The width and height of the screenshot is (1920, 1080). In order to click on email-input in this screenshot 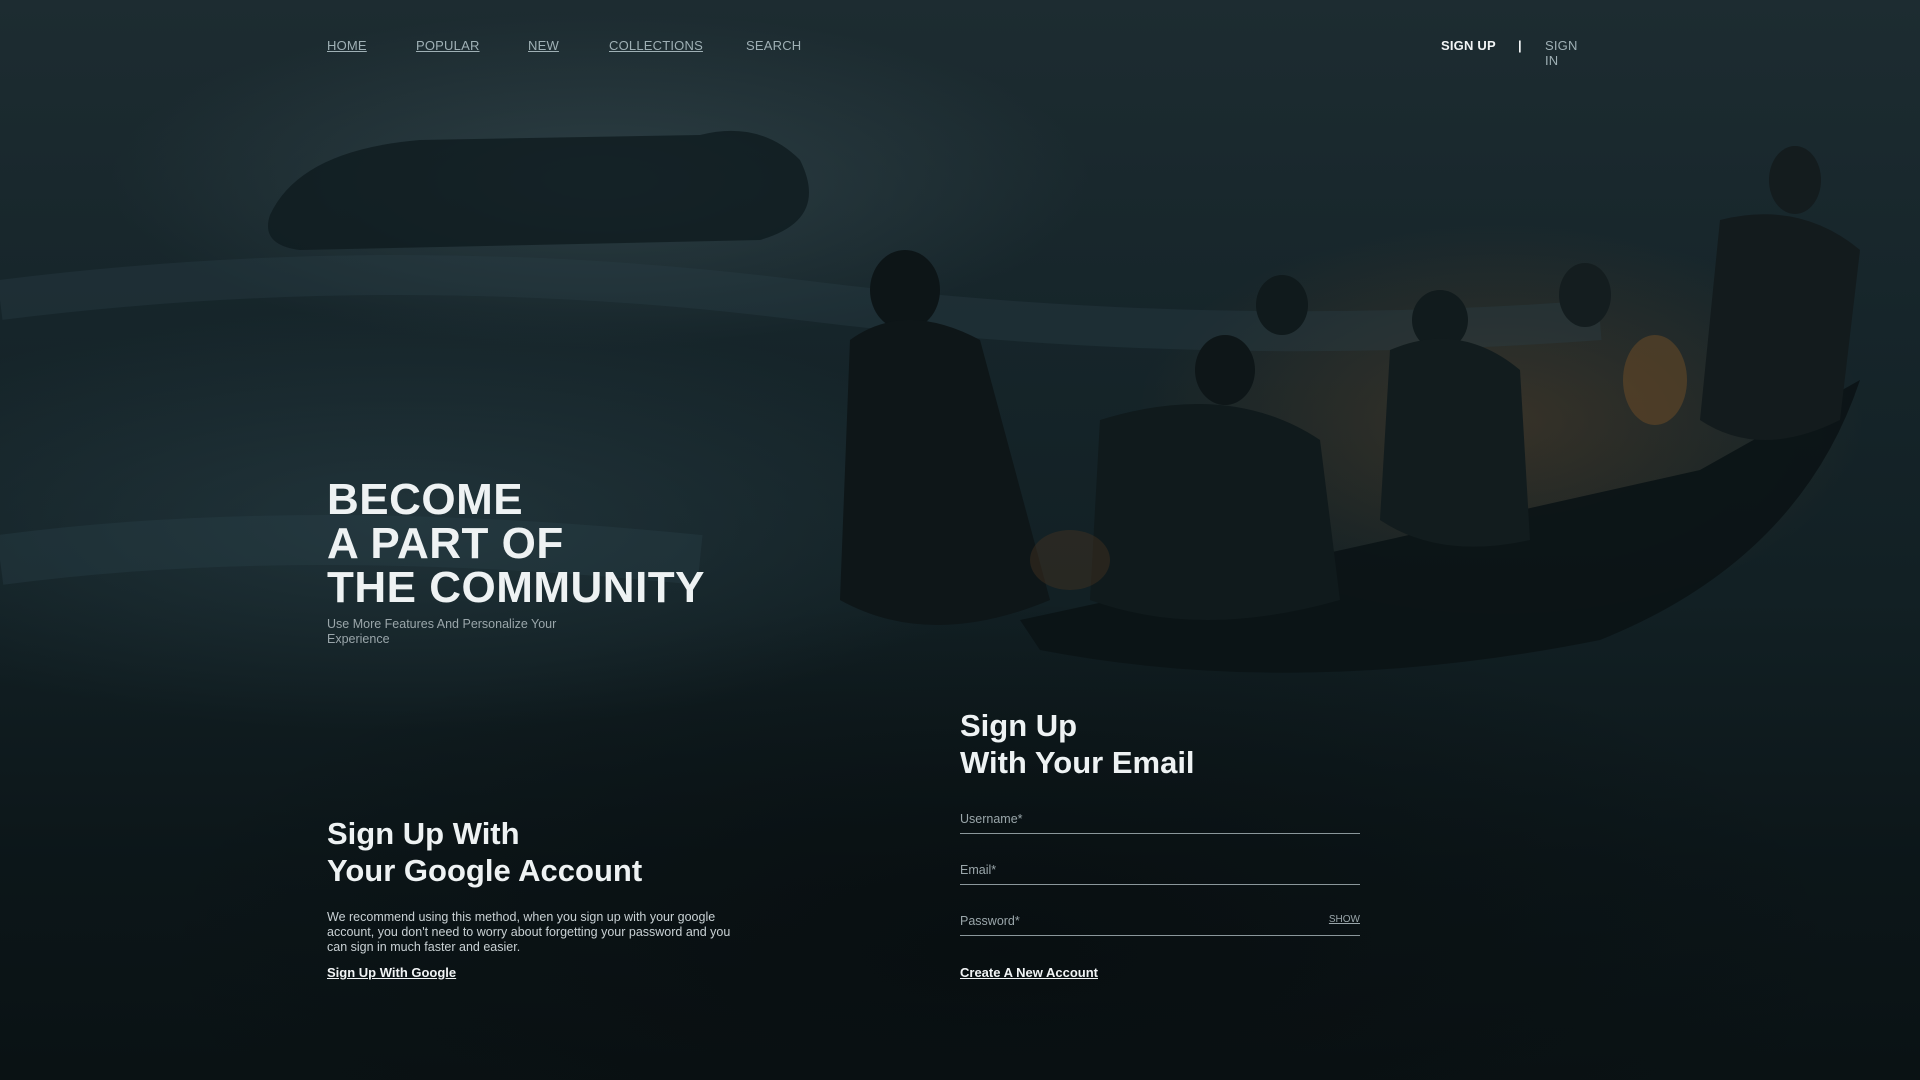, I will do `click(1140, 870)`.